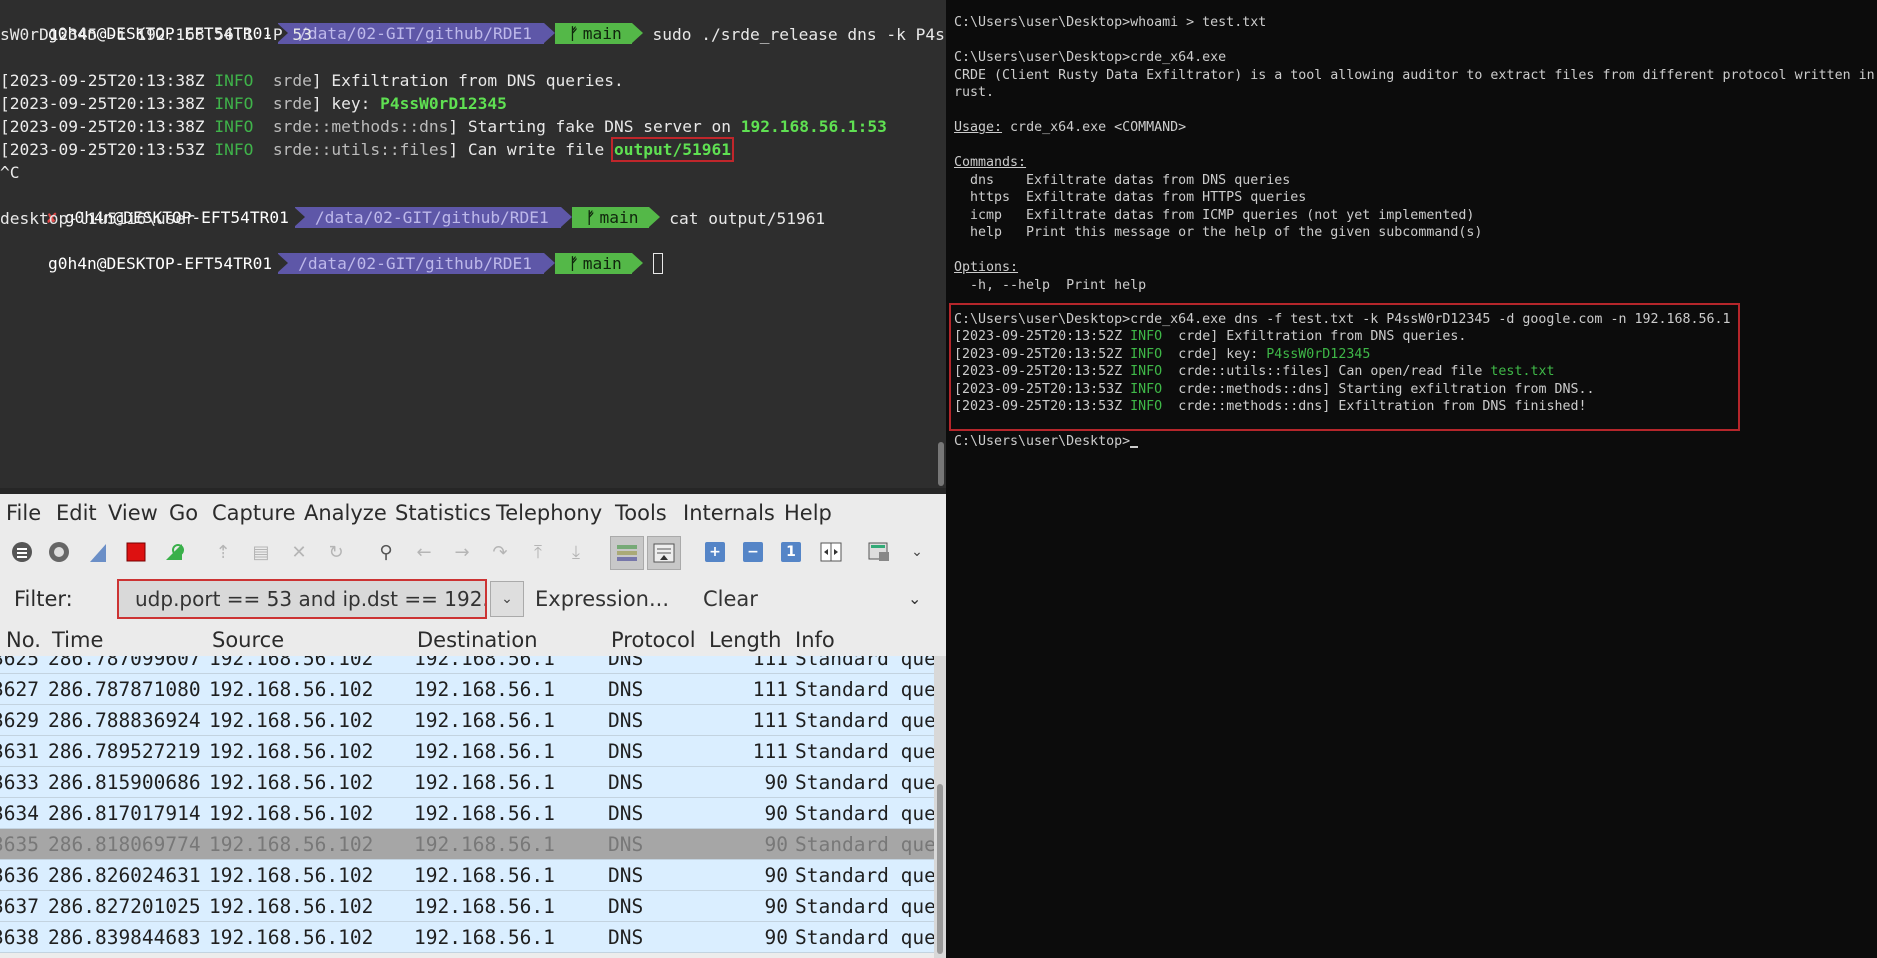  I want to click on cell-len: 90, so click(776, 844).